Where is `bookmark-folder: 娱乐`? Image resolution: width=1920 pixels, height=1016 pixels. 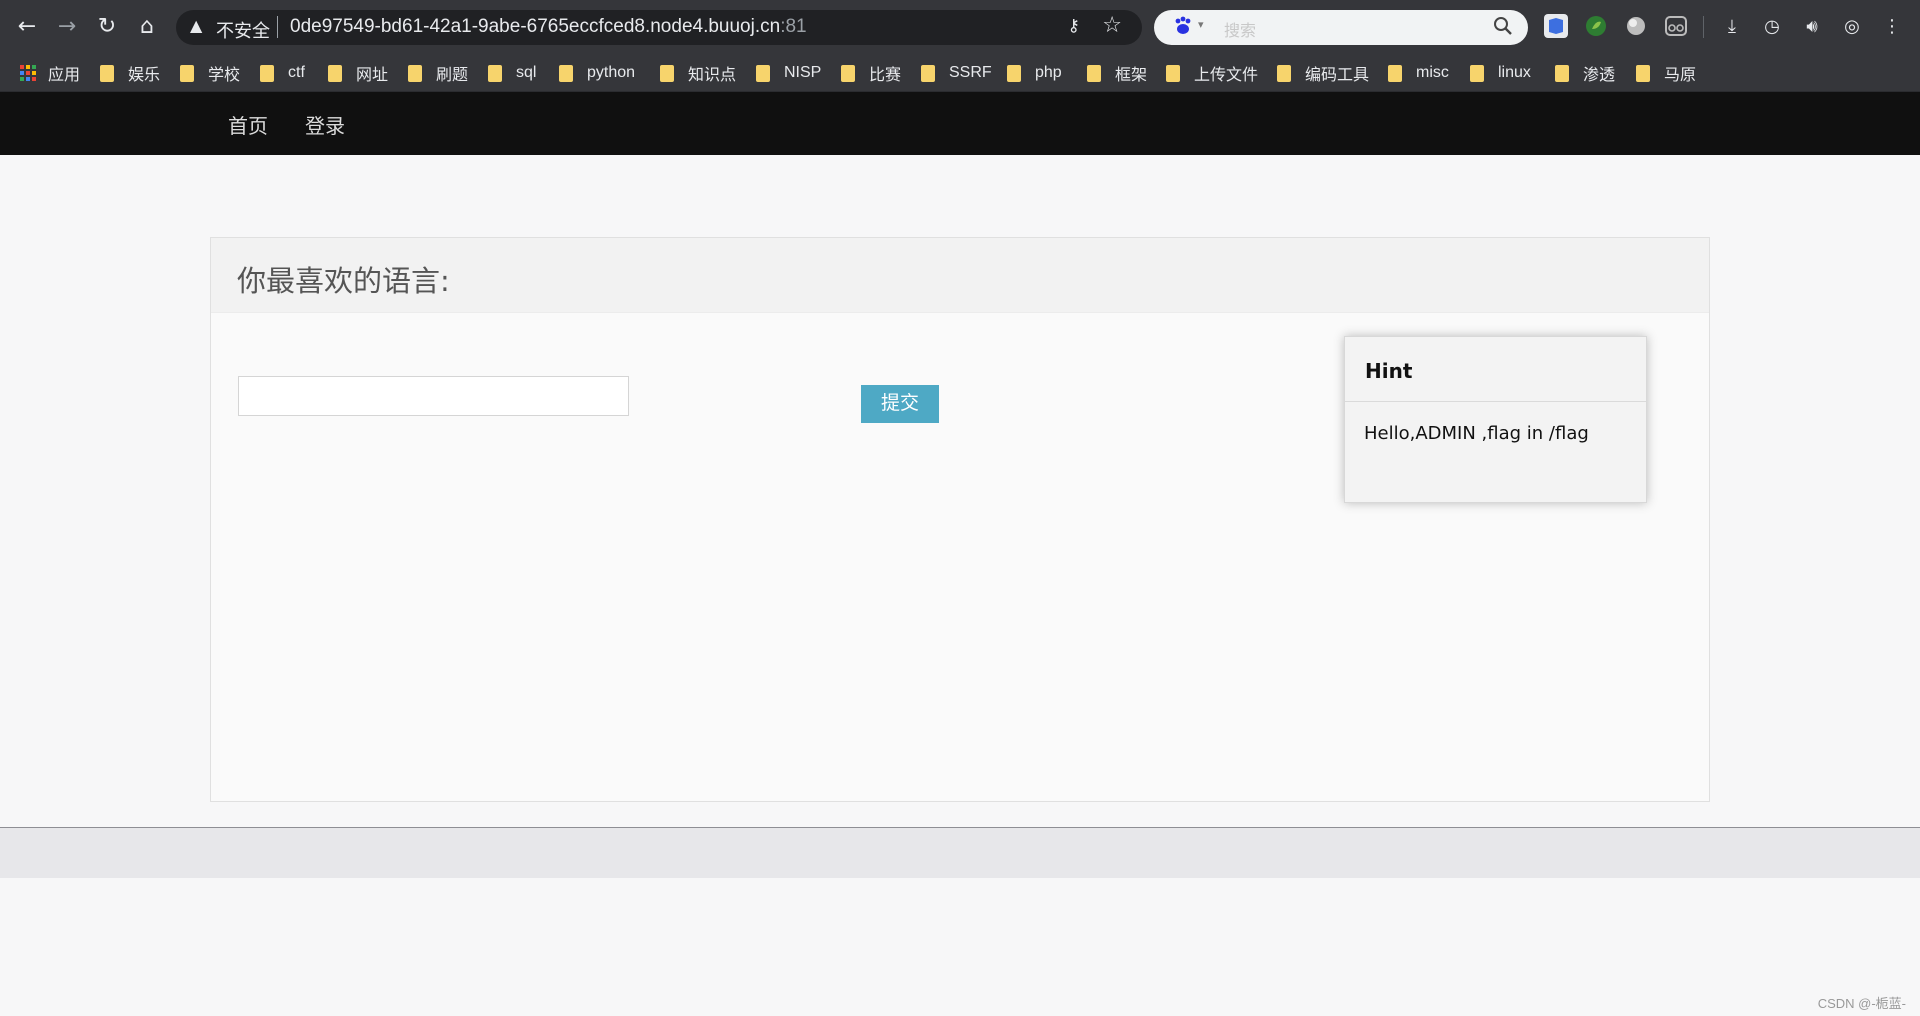 bookmark-folder: 娱乐 is located at coordinates (130, 73).